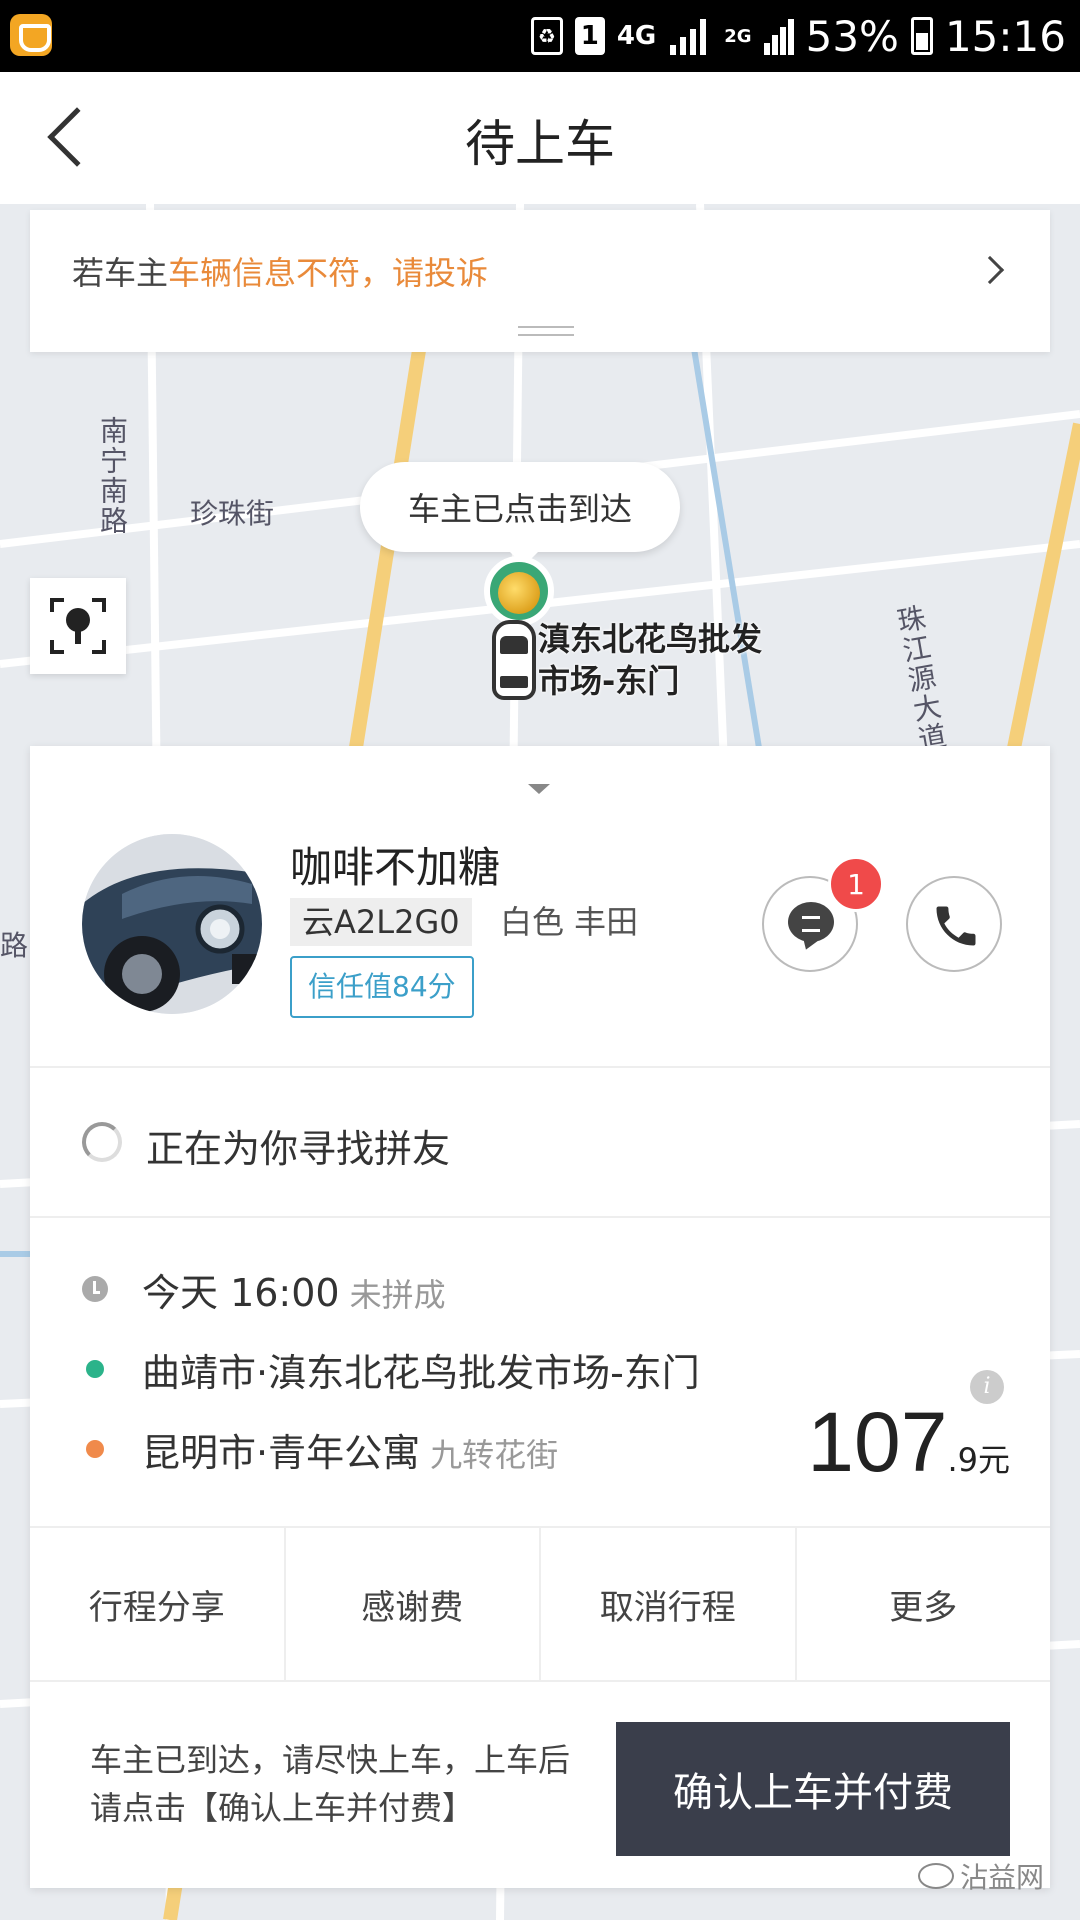 This screenshot has width=1080, height=1920. I want to click on location-target-icon, so click(78, 626).